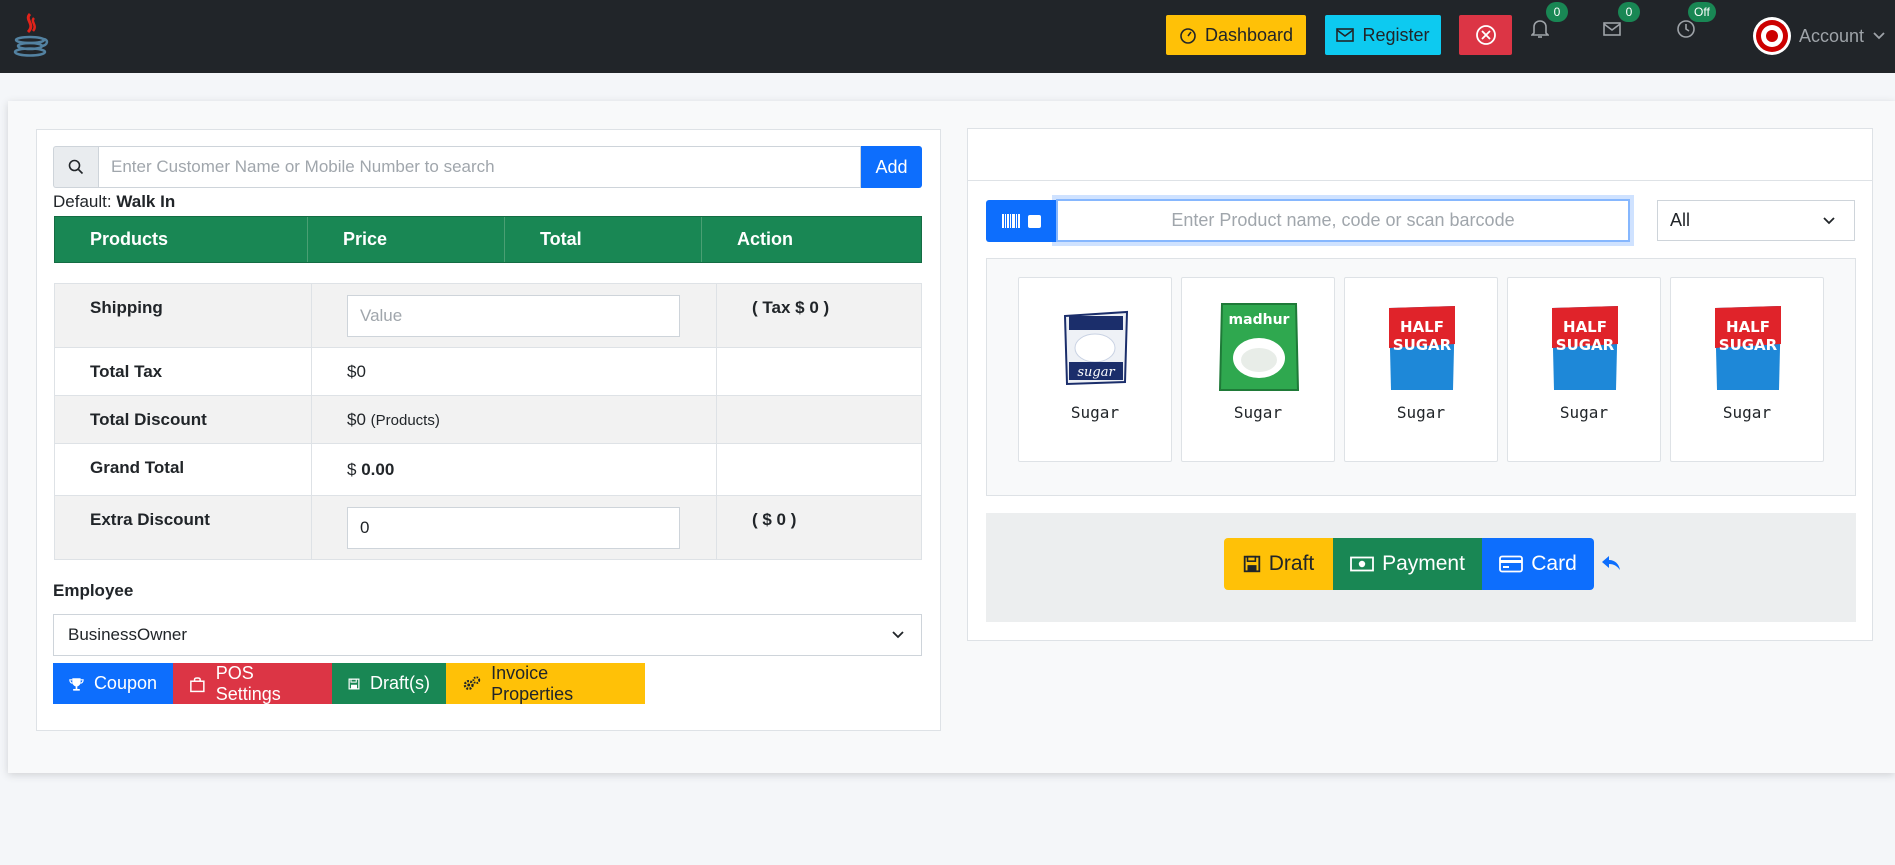 This screenshot has height=865, width=1895. I want to click on coupon-button: Coupon, so click(113, 683).